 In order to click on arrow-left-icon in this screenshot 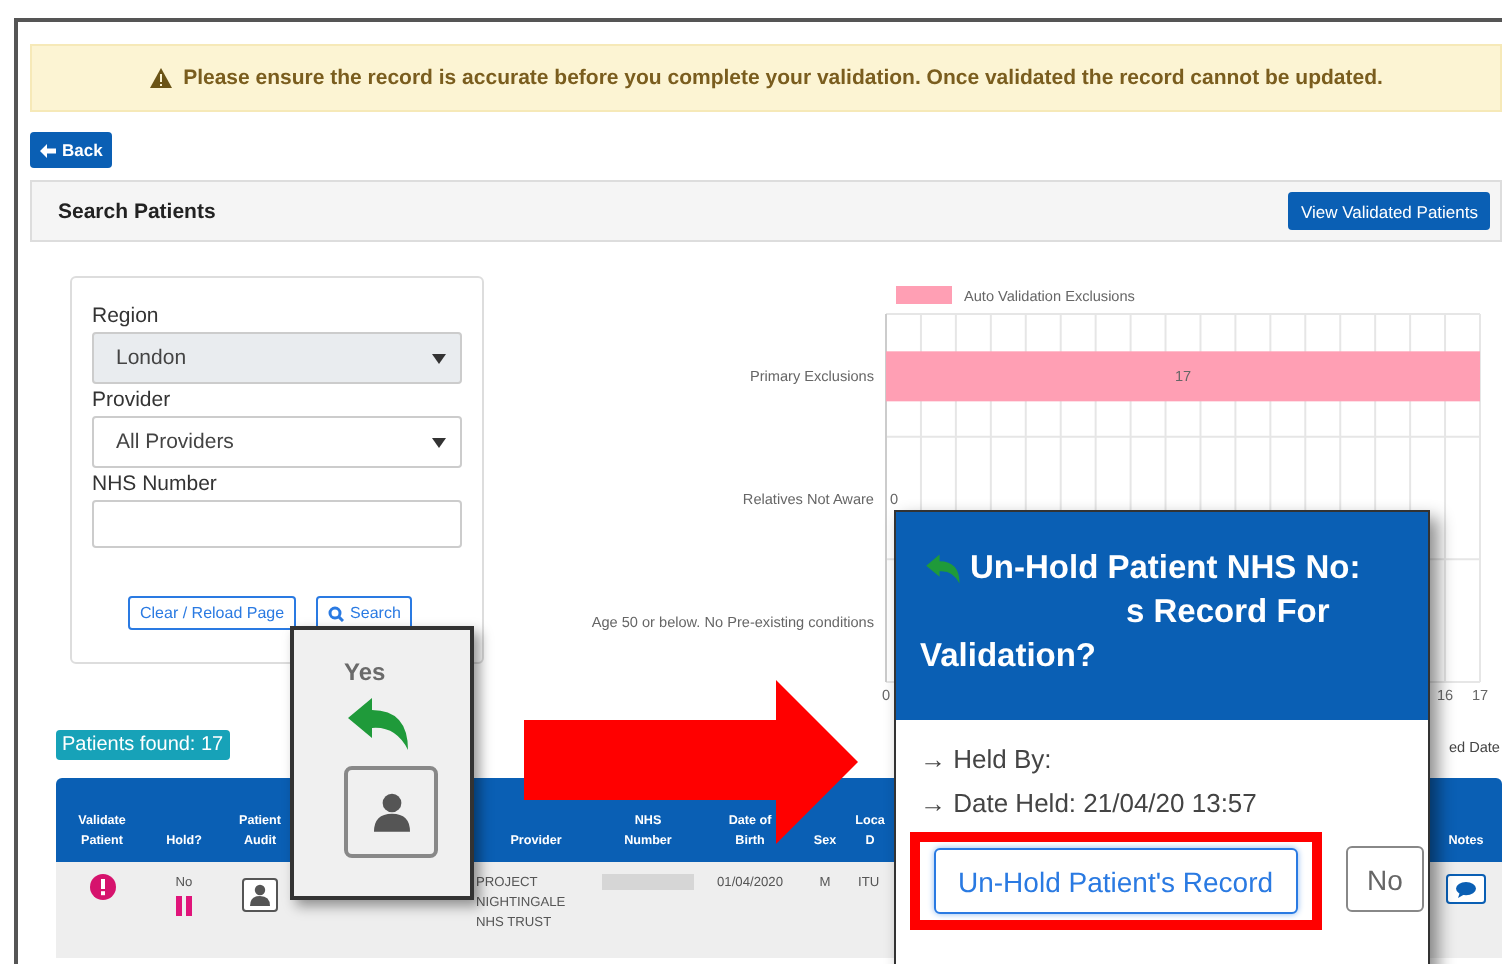, I will do `click(48, 150)`.